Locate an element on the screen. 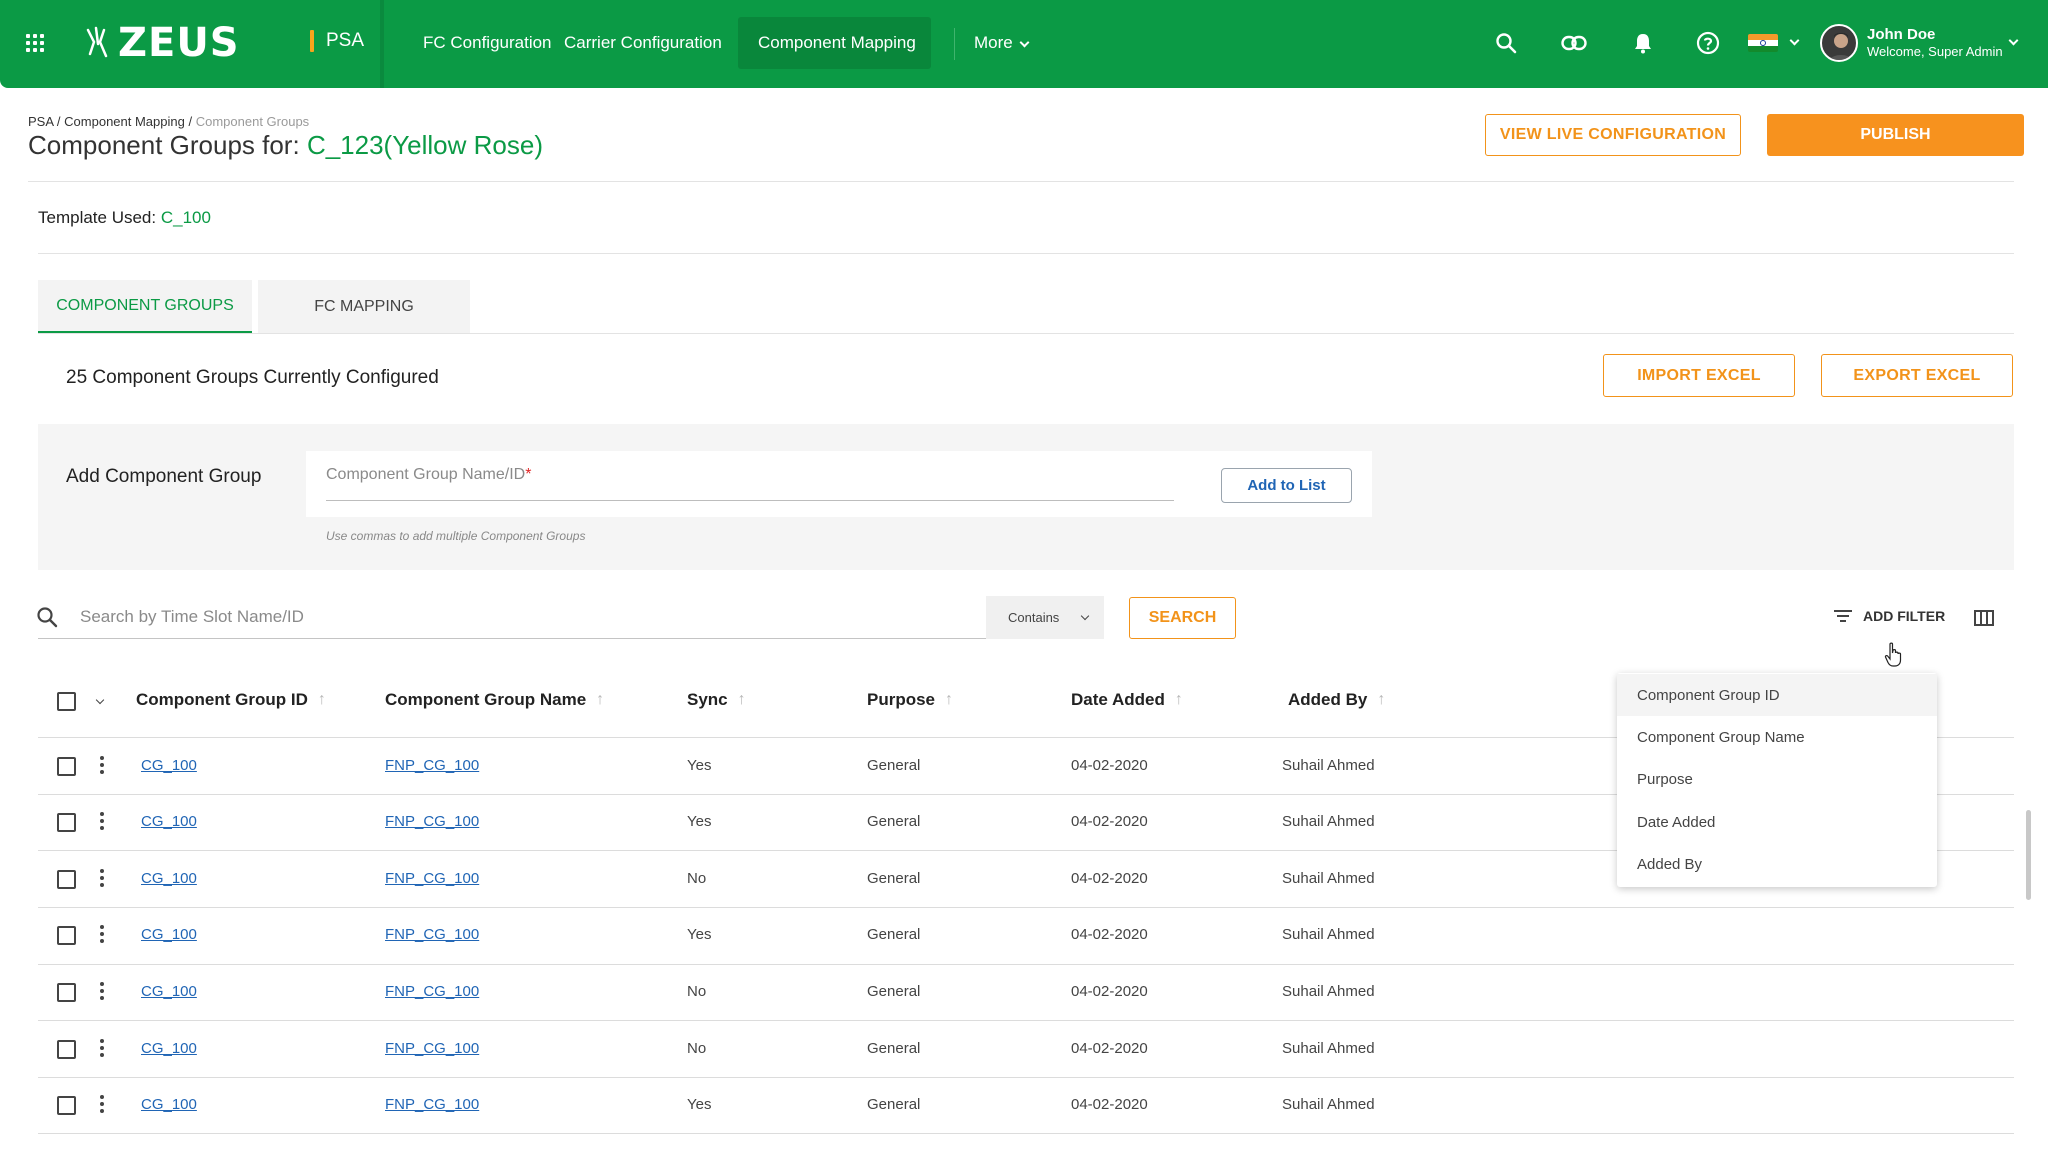  add-component-group-label: Add Component Group is located at coordinates (164, 476).